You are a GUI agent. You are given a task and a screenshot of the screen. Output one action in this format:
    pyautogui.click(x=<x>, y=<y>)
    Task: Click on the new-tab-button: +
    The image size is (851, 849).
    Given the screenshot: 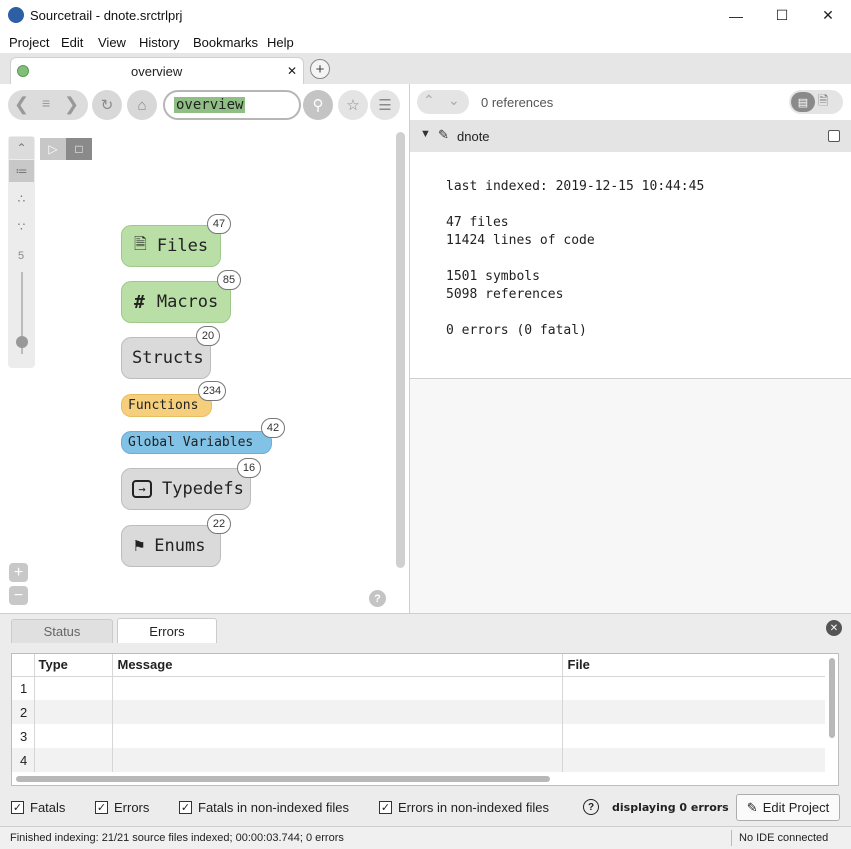 What is the action you would take?
    pyautogui.click(x=320, y=69)
    